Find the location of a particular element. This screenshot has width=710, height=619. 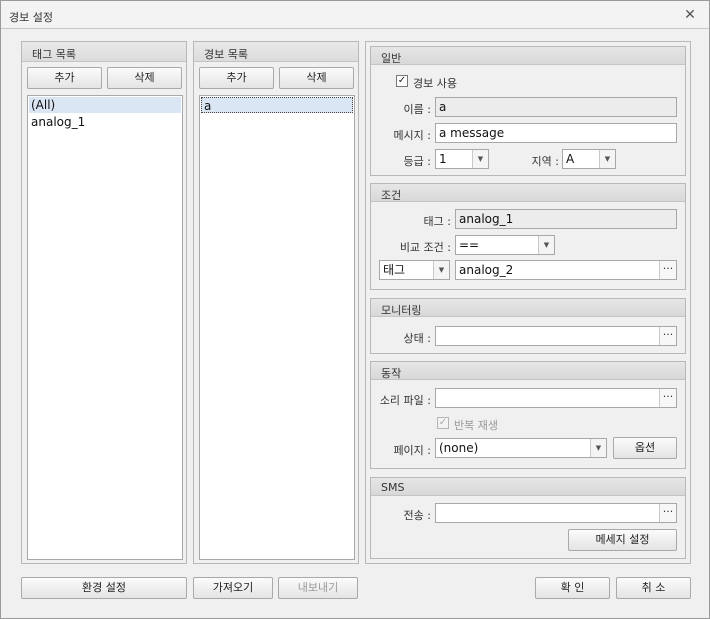

name-label: 이름 : is located at coordinates (417, 109).